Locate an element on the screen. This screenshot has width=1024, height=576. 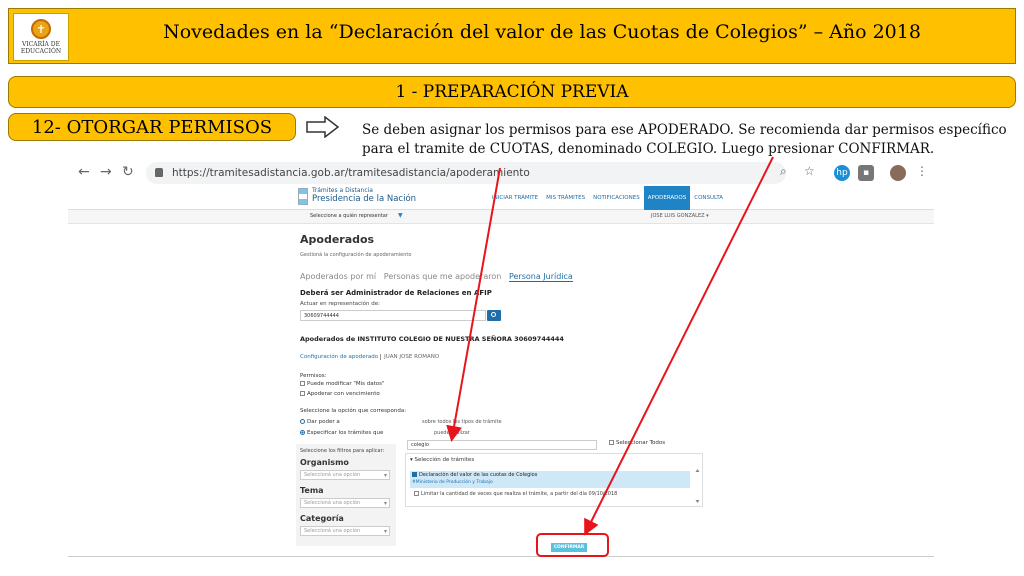
tramite-org: #Ministerio de Producción y Trabajo is located at coordinates (452, 482).